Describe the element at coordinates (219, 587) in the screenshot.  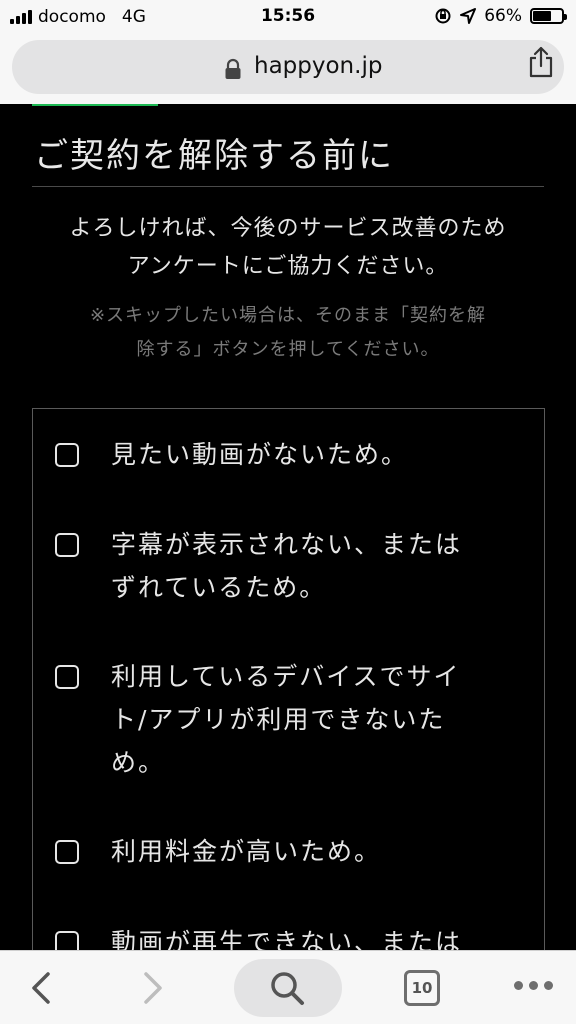
I see `option-line: ずれているため。` at that location.